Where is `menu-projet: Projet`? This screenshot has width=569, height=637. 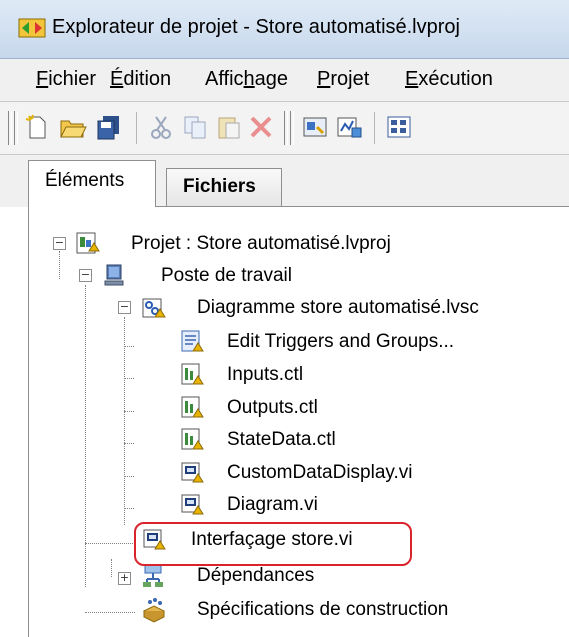 menu-projet: Projet is located at coordinates (343, 79).